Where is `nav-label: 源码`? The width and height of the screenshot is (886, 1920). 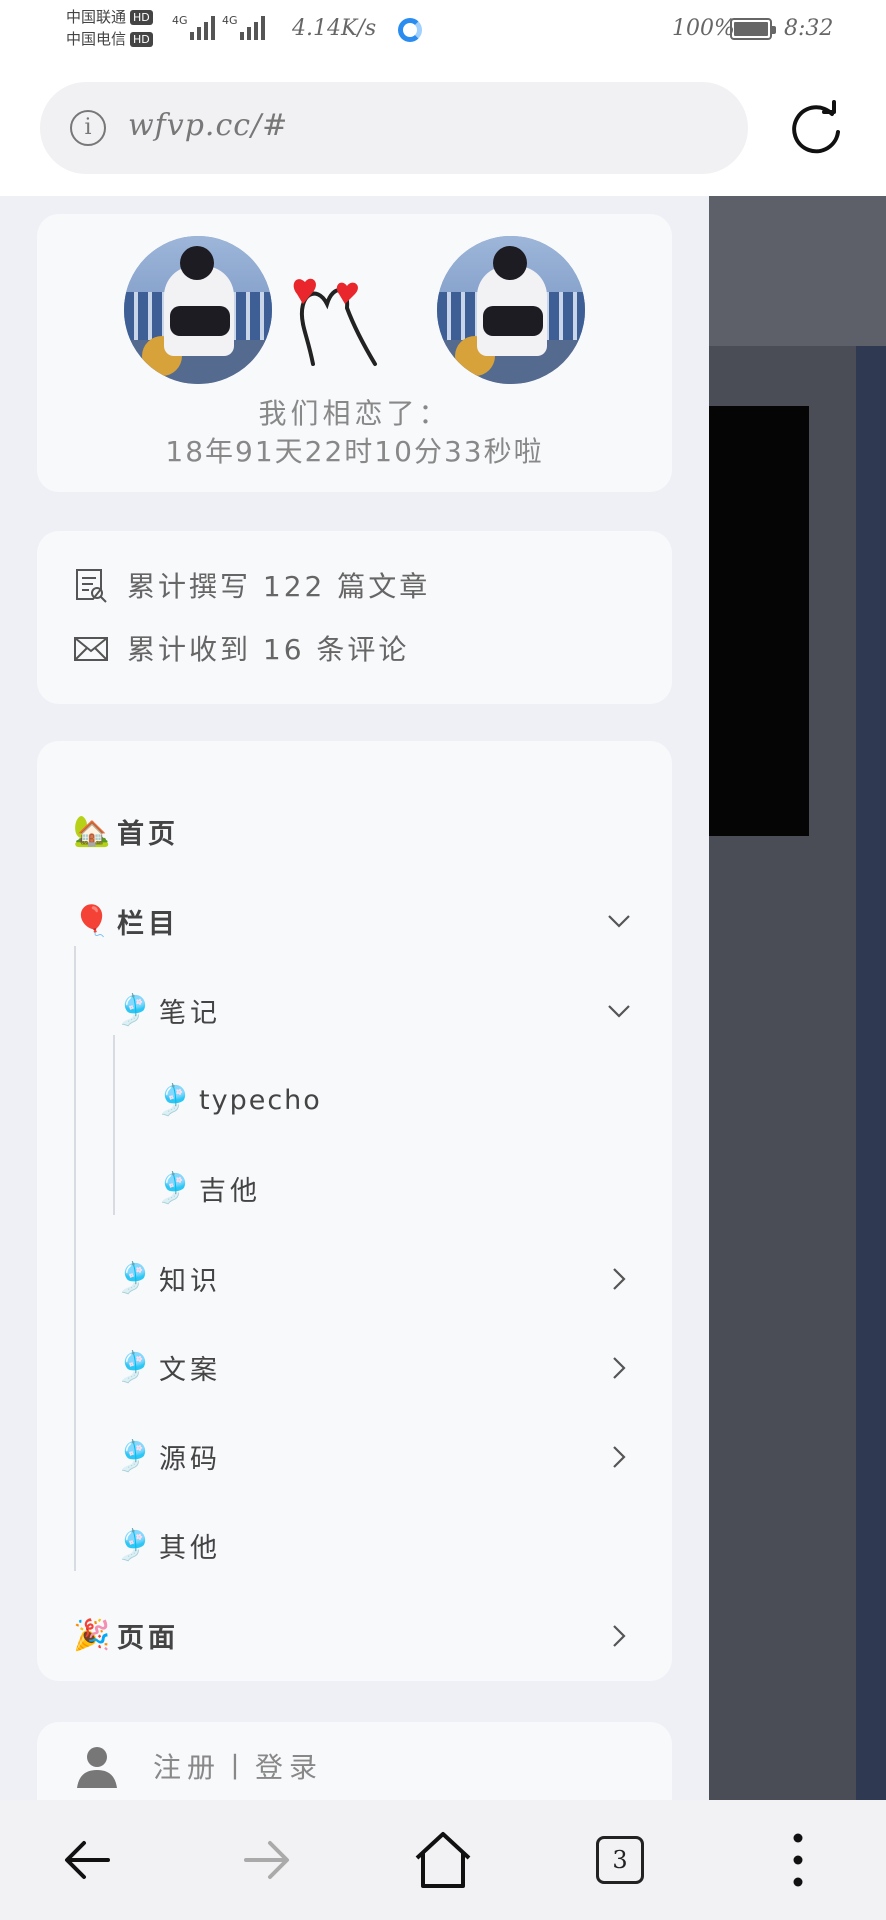 nav-label: 源码 is located at coordinates (190, 1459).